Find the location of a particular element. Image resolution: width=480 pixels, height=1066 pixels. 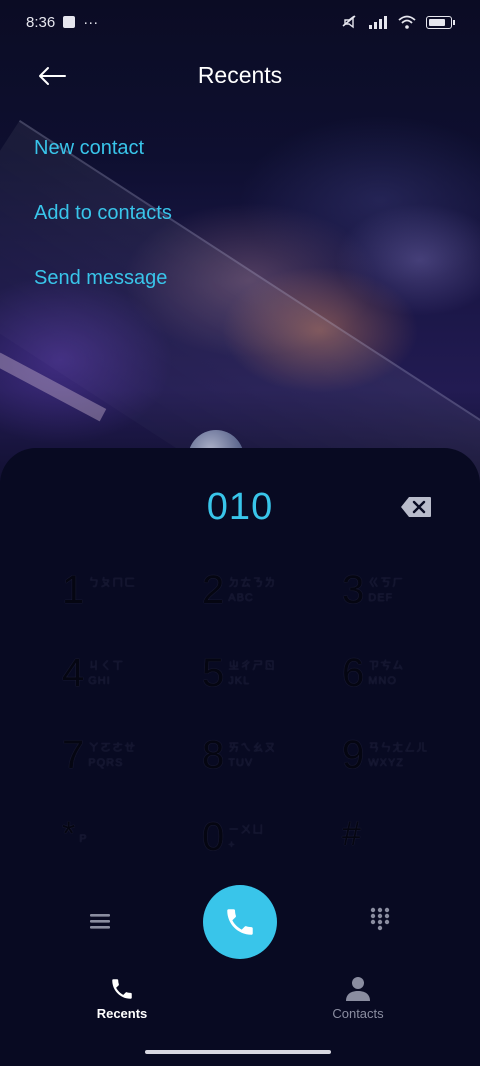

key-letters: MNO is located at coordinates (382, 681).